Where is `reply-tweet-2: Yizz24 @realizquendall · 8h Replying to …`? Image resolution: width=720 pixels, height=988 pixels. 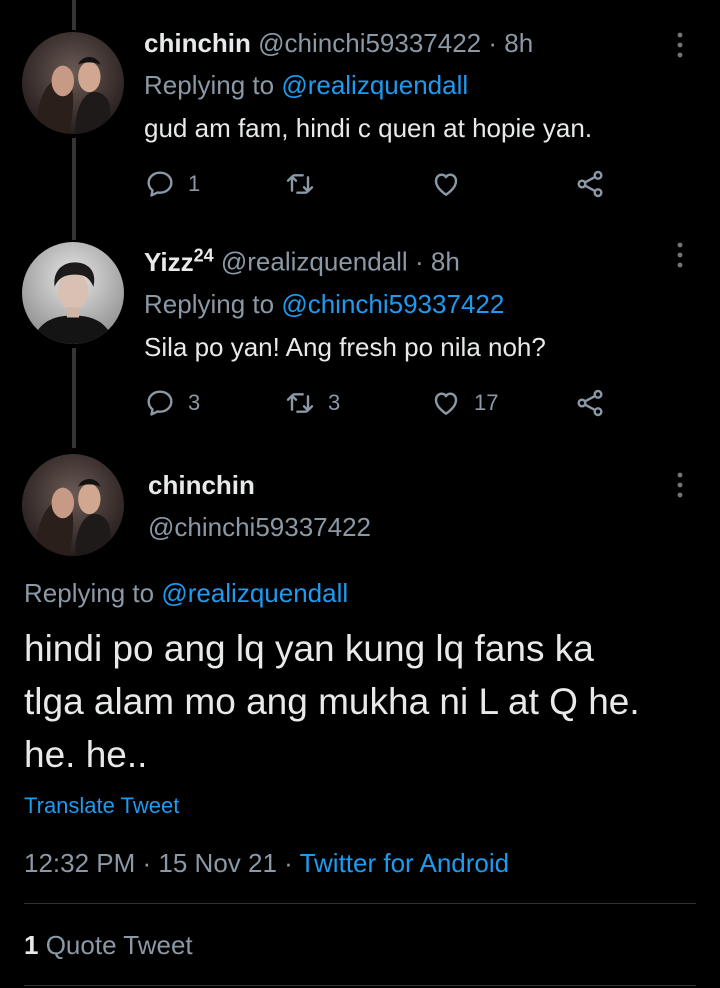
reply-tweet-2: Yizz24 @realizquendall · 8h Replying to … is located at coordinates (412, 333).